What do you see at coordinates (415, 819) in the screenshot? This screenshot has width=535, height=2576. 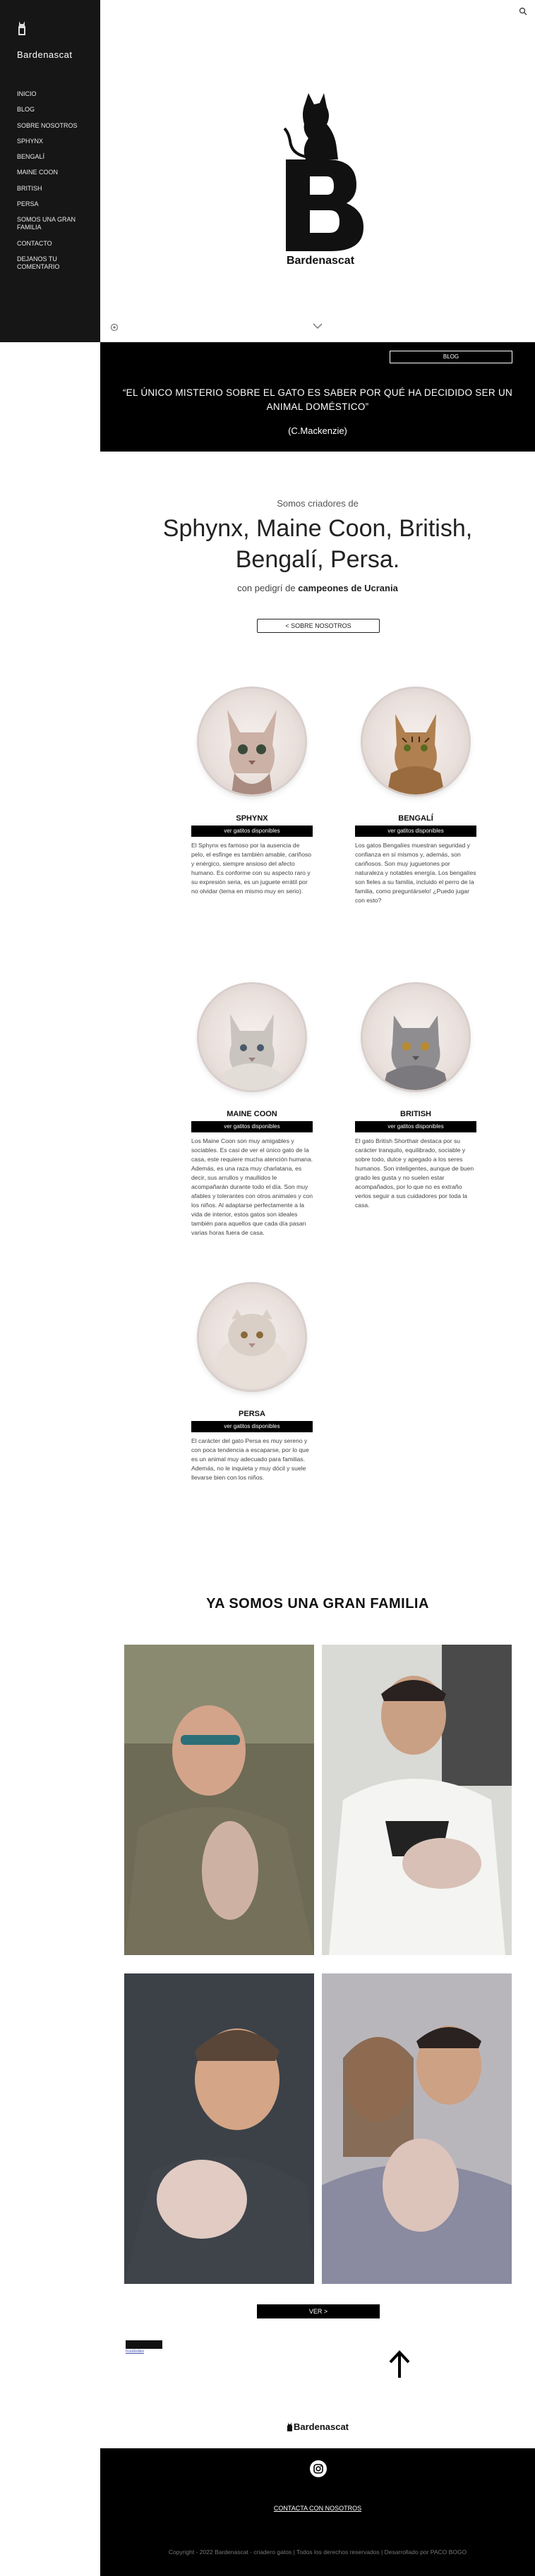 I see `breed-name-bengali: BENGALÍ` at bounding box center [415, 819].